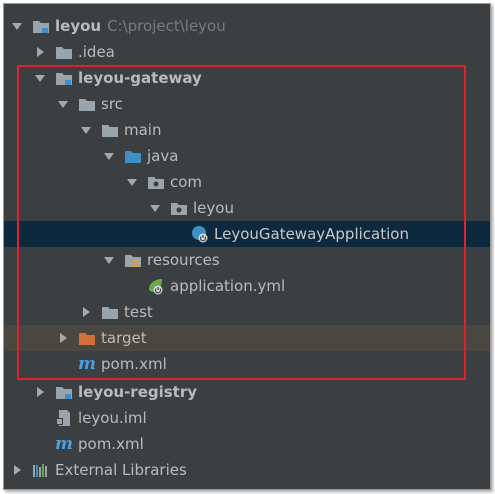 The image size is (495, 494). What do you see at coordinates (96, 52) in the screenshot?
I see `tree-node-label: .idea` at bounding box center [96, 52].